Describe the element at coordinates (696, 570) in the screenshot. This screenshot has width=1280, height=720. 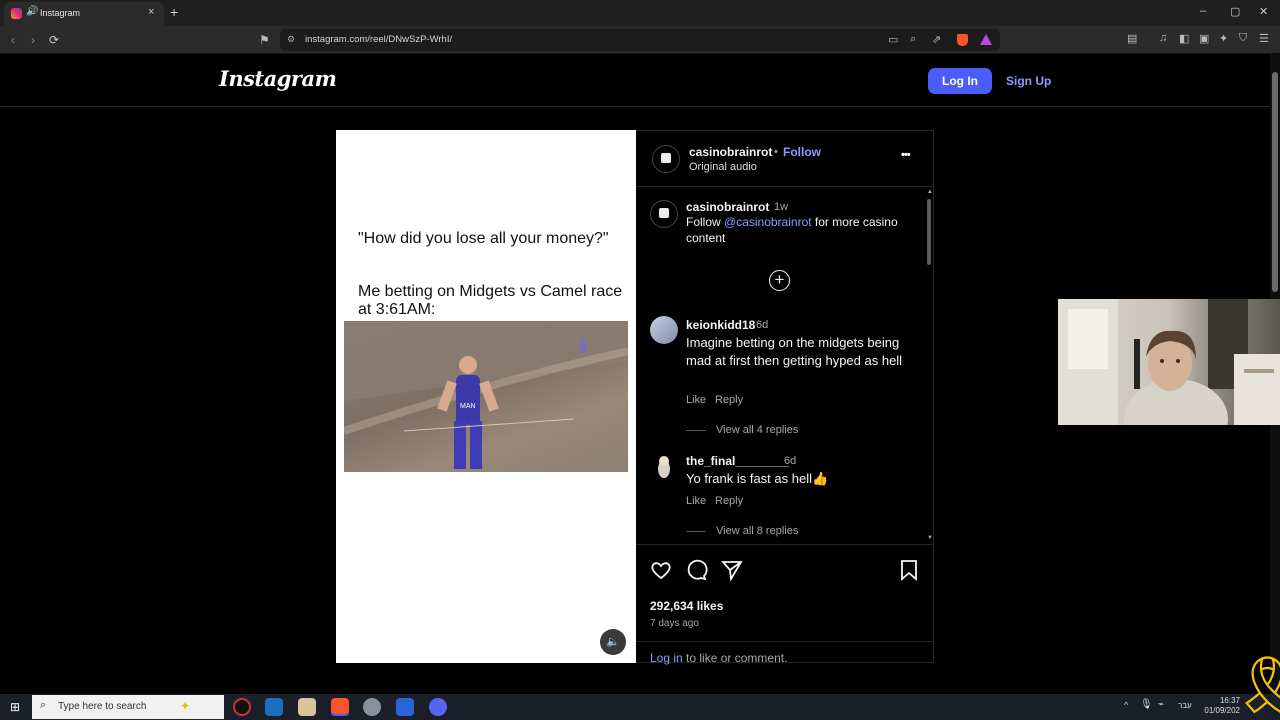
I see `comment-icon` at that location.